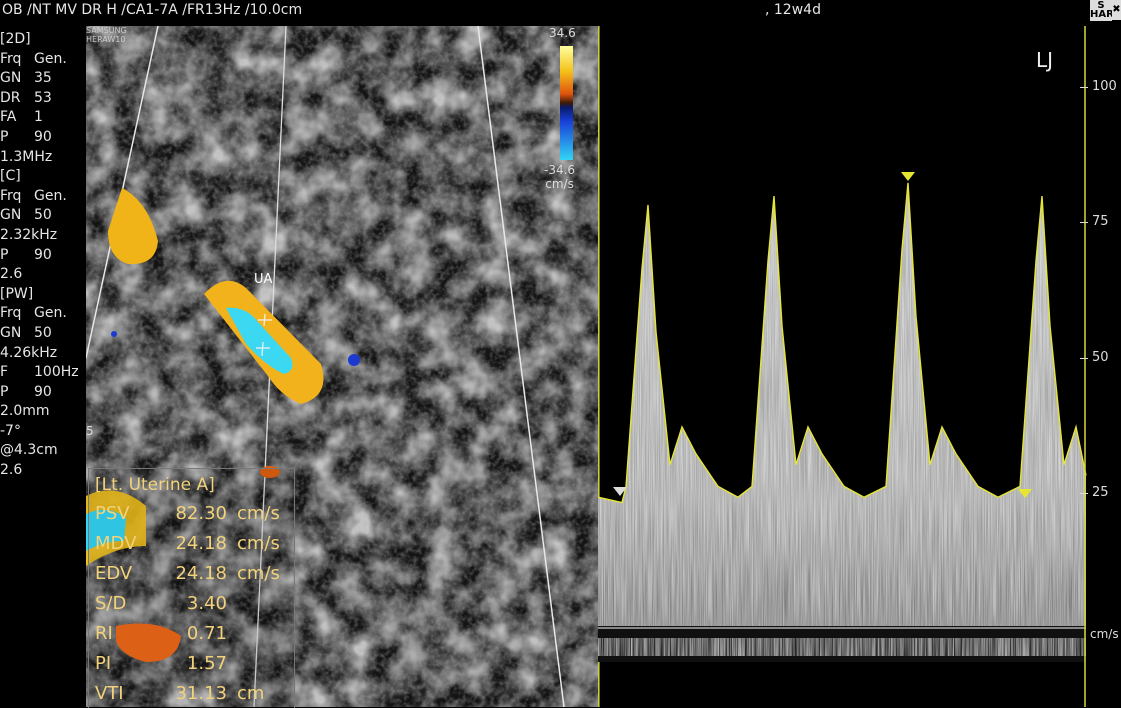 This screenshot has height=708, width=1121. I want to click on measurement-value: 31.13, so click(201, 693).